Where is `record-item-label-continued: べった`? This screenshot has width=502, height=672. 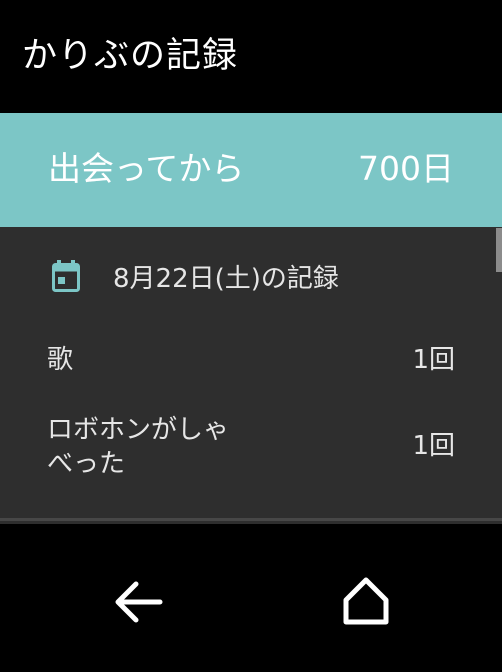 record-item-label-continued: べった is located at coordinates (86, 464).